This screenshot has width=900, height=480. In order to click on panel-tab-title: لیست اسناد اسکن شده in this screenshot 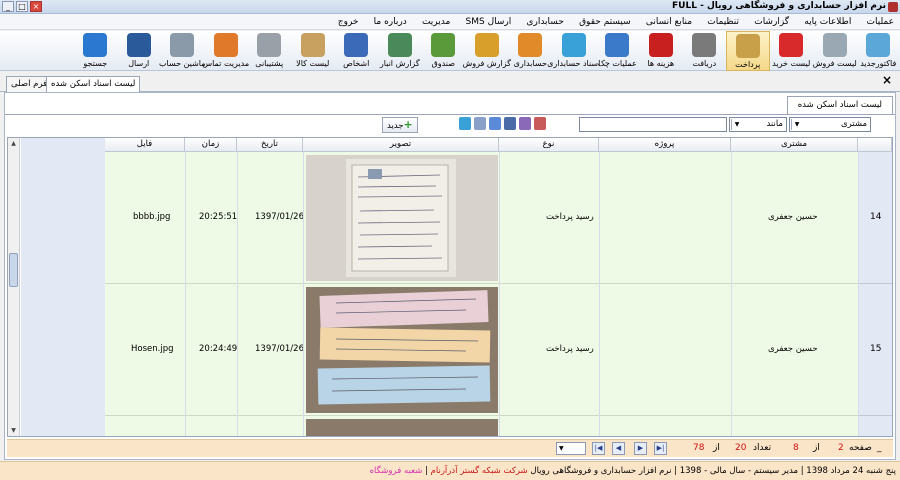, I will do `click(839, 105)`.